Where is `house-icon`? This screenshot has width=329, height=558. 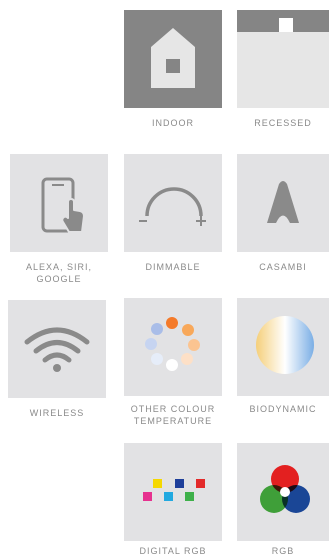 house-icon is located at coordinates (173, 58).